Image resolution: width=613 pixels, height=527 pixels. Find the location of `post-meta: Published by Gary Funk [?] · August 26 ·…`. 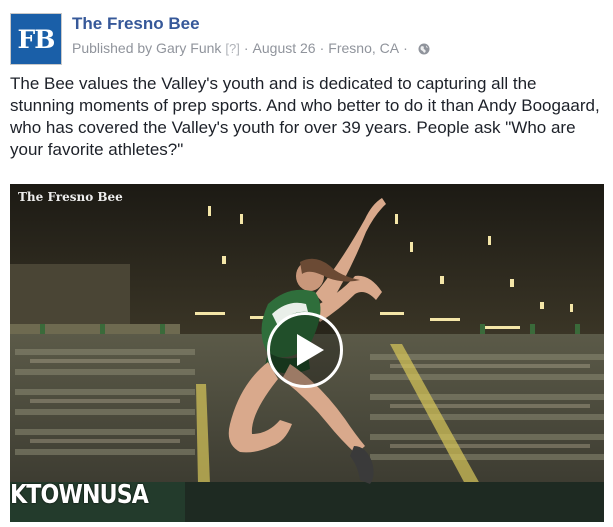

post-meta: Published by Gary Funk [?] · August 26 ·… is located at coordinates (251, 48).